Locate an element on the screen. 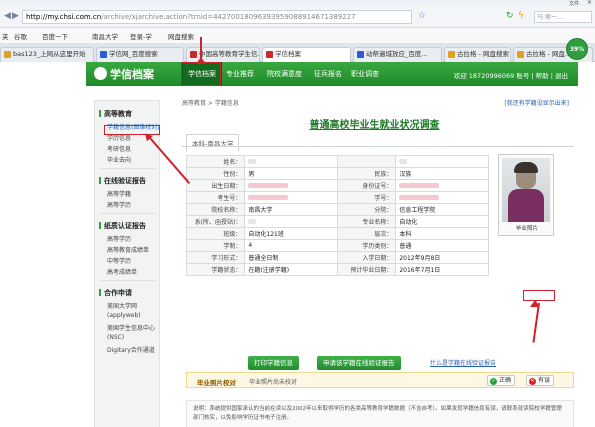  info-label: 层次： is located at coordinates (366, 233).